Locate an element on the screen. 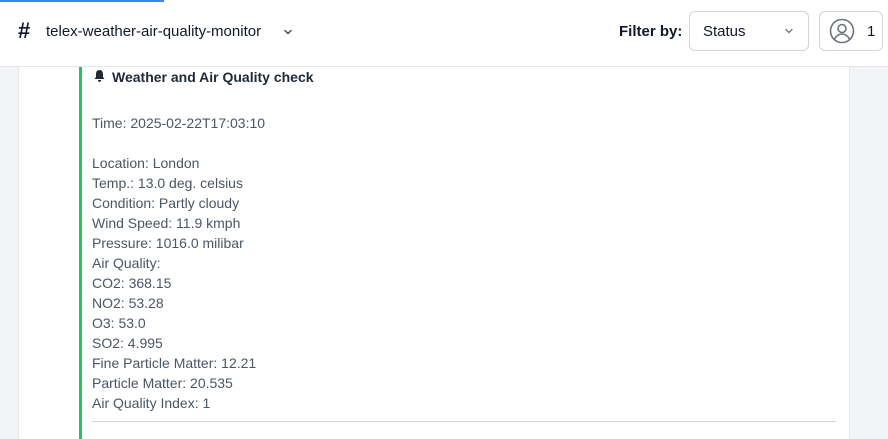  message-line: Pressure: 1016.0 milibar is located at coordinates (168, 243).